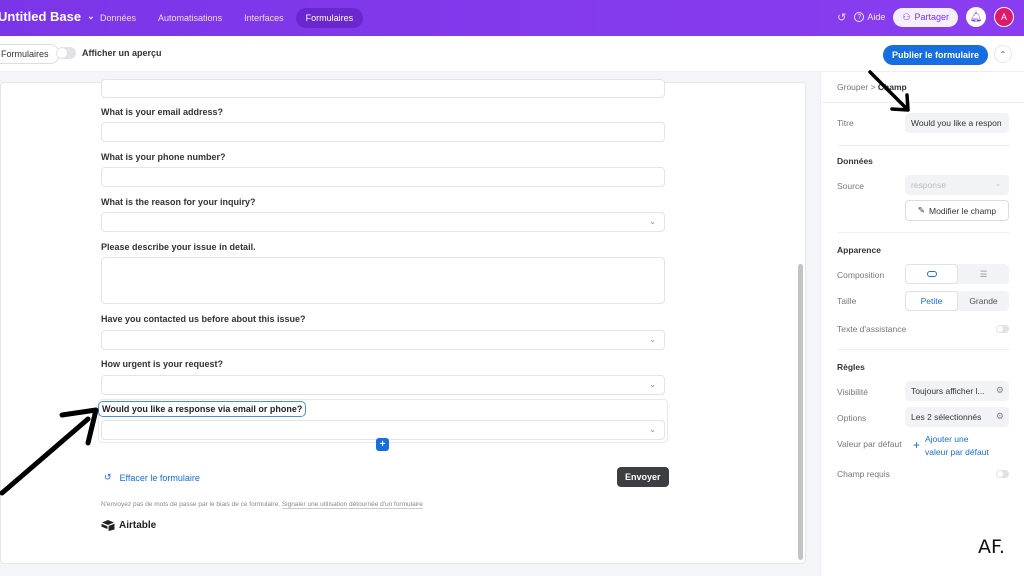 The height and width of the screenshot is (576, 1024). I want to click on source-value: response, so click(928, 185).